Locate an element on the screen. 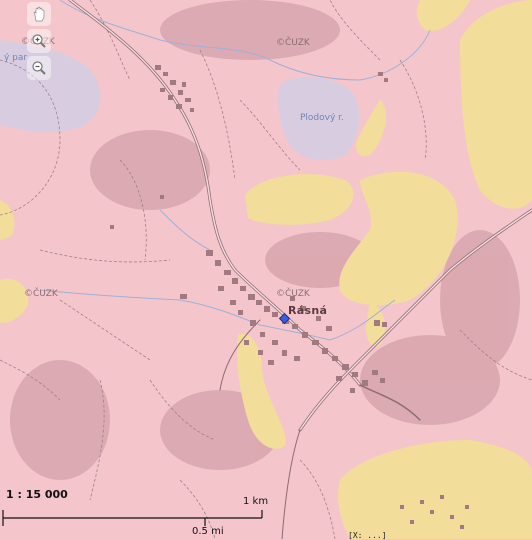 This screenshot has height=540, width=532. water-label: Plodový r. is located at coordinates (322, 118).